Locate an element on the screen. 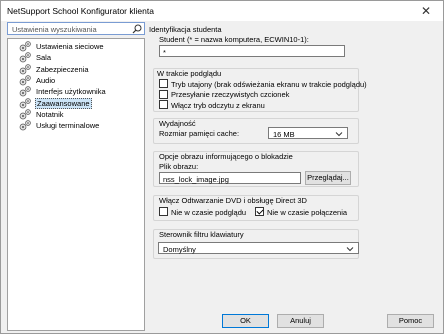  during-view-option-label: Włącz tryb odczytu z ekranu is located at coordinates (218, 105).